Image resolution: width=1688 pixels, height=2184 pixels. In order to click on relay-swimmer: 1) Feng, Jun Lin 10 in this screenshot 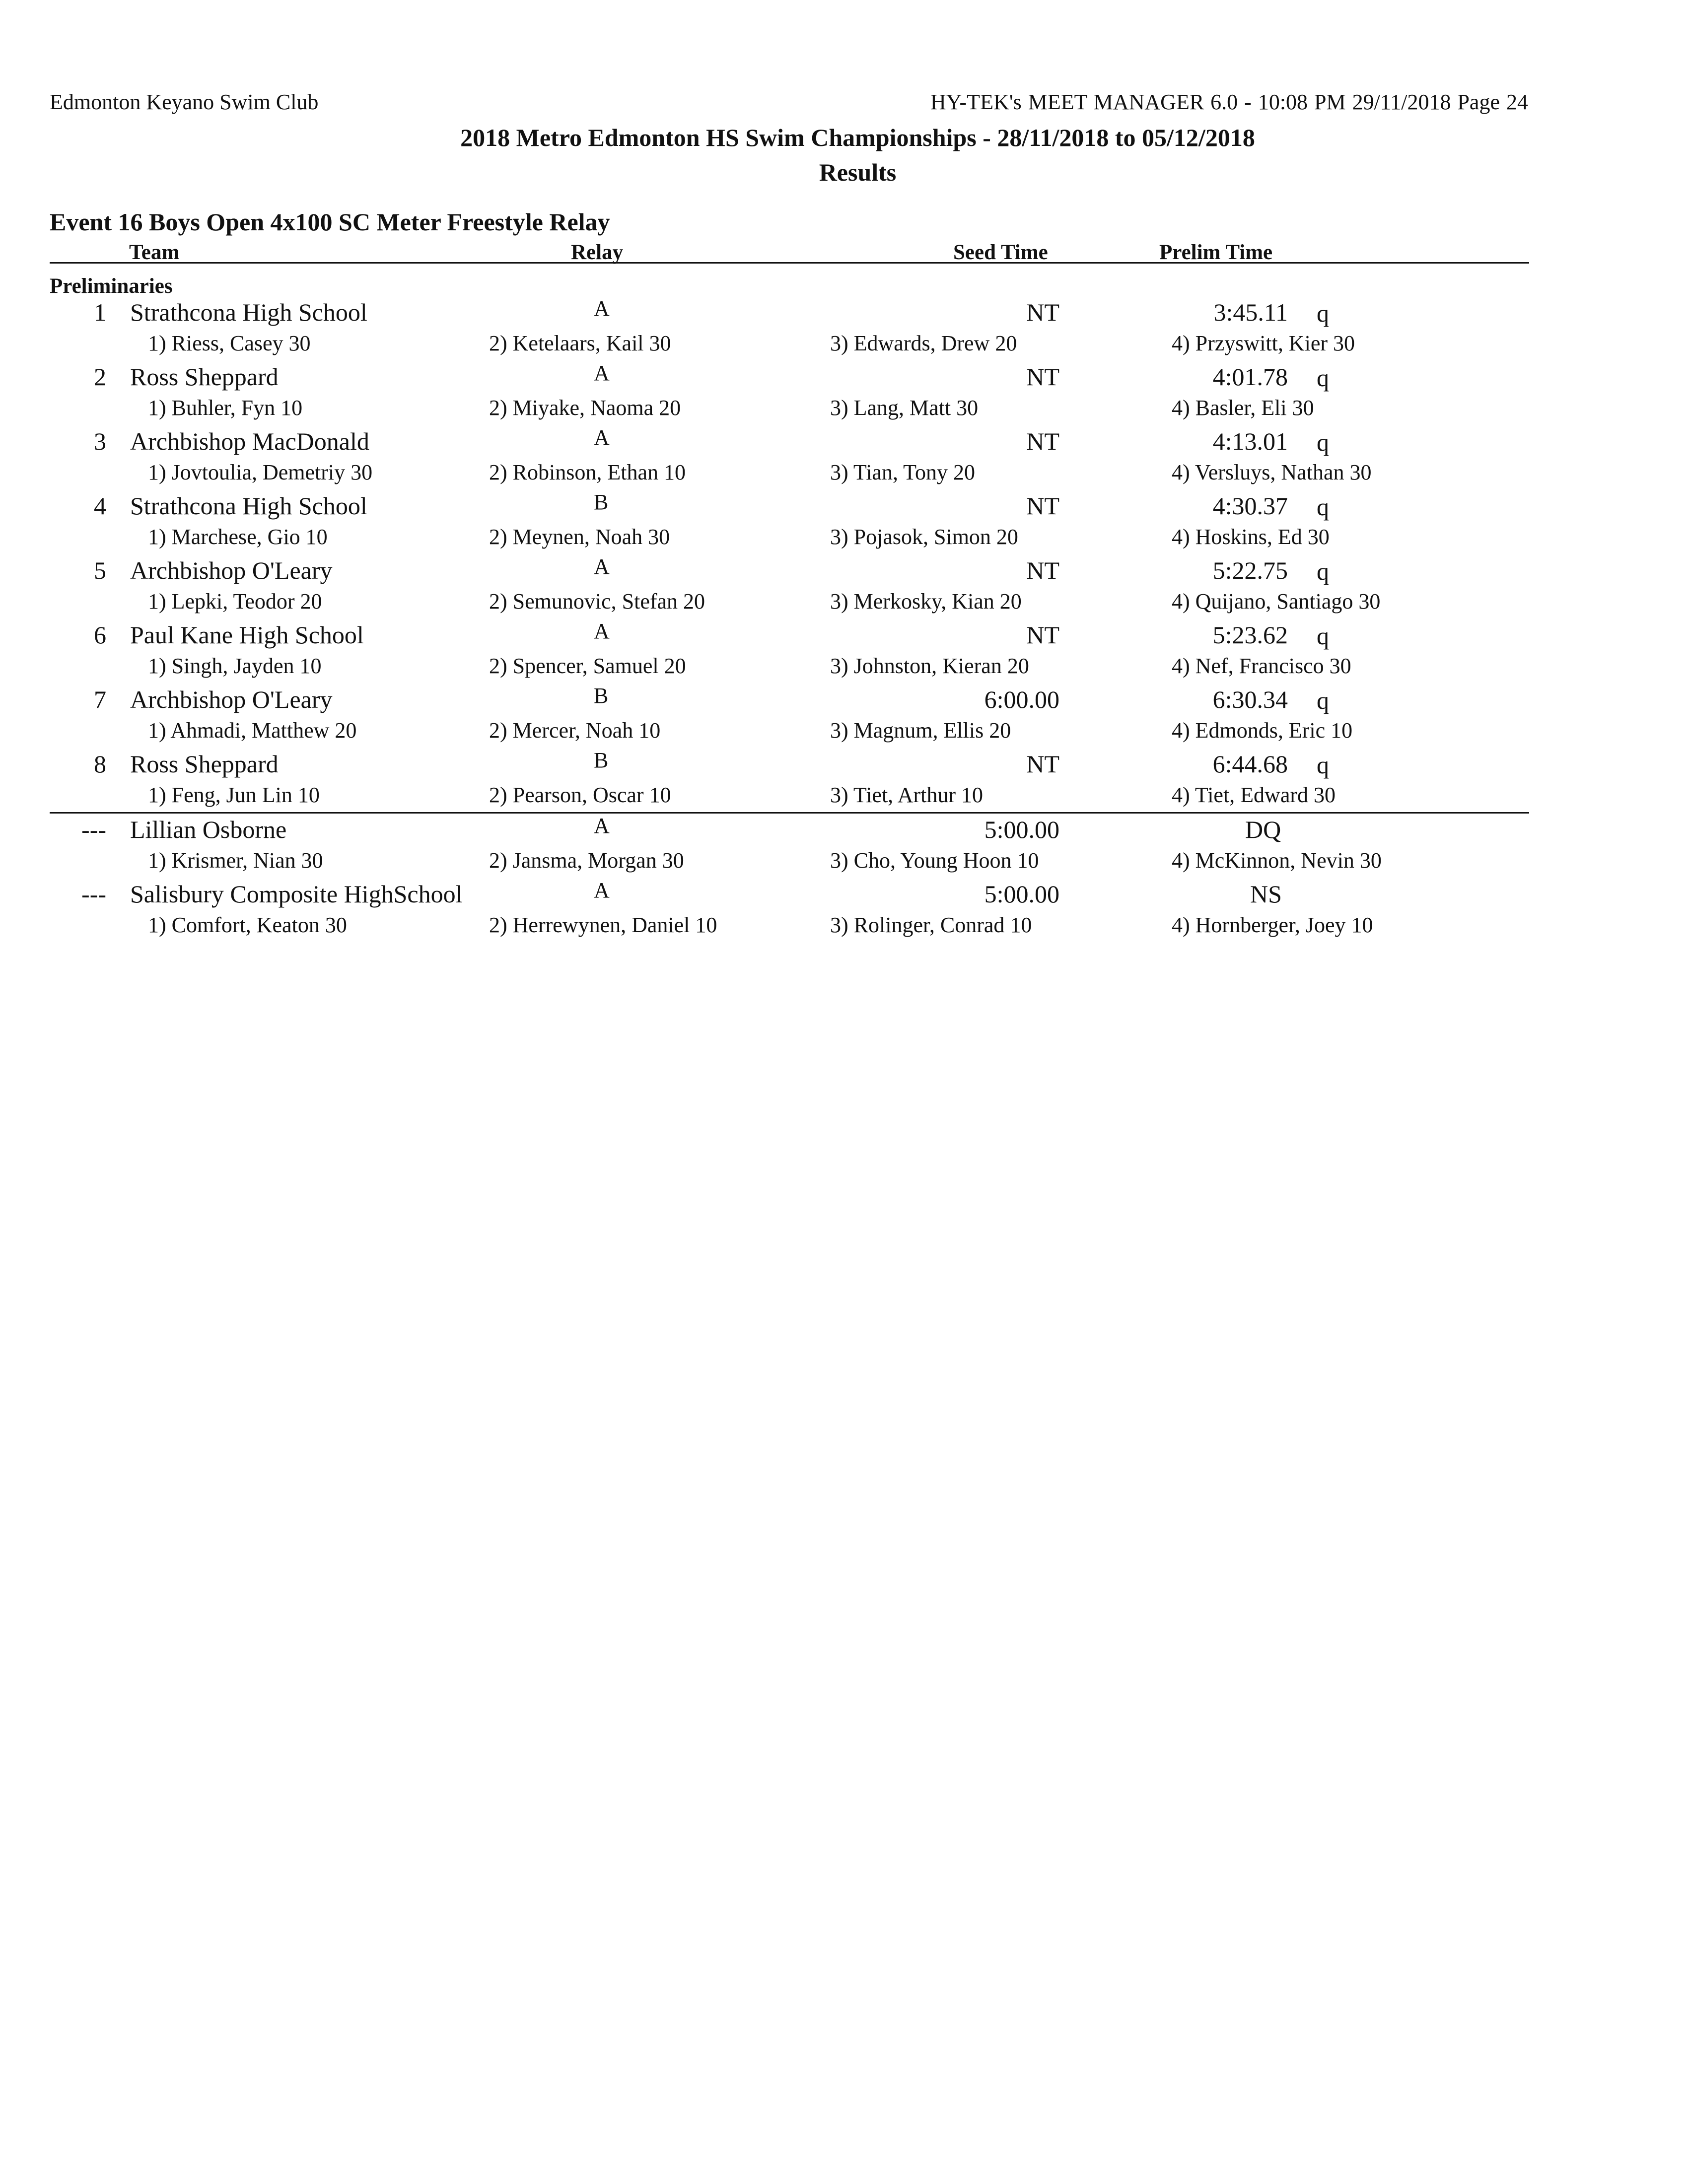, I will do `click(234, 795)`.